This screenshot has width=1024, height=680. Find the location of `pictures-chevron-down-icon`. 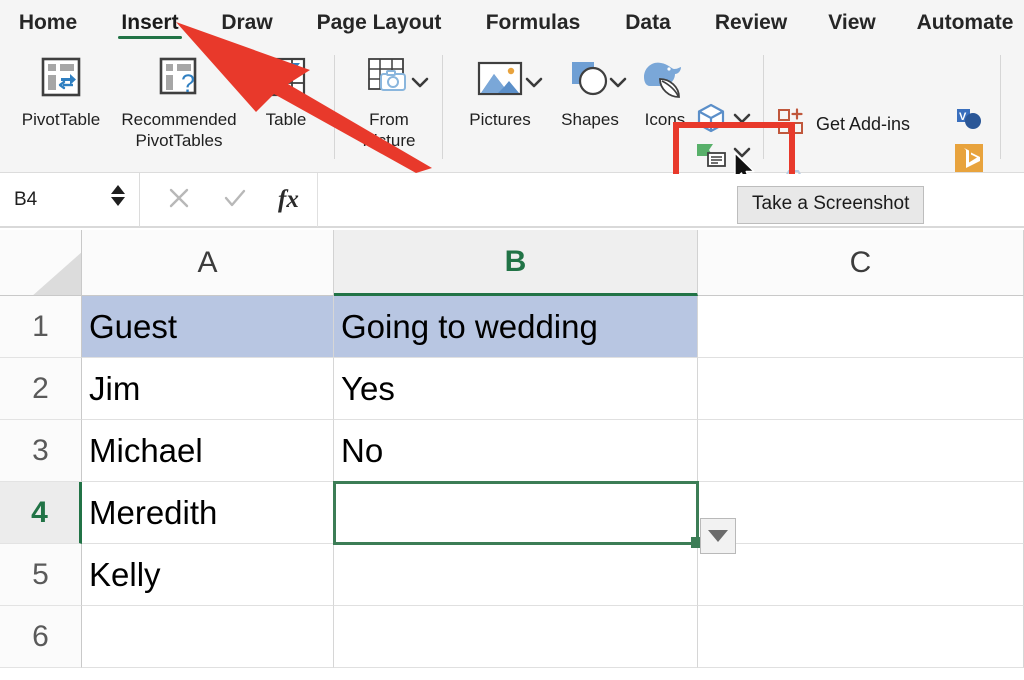

pictures-chevron-down-icon is located at coordinates (534, 84).